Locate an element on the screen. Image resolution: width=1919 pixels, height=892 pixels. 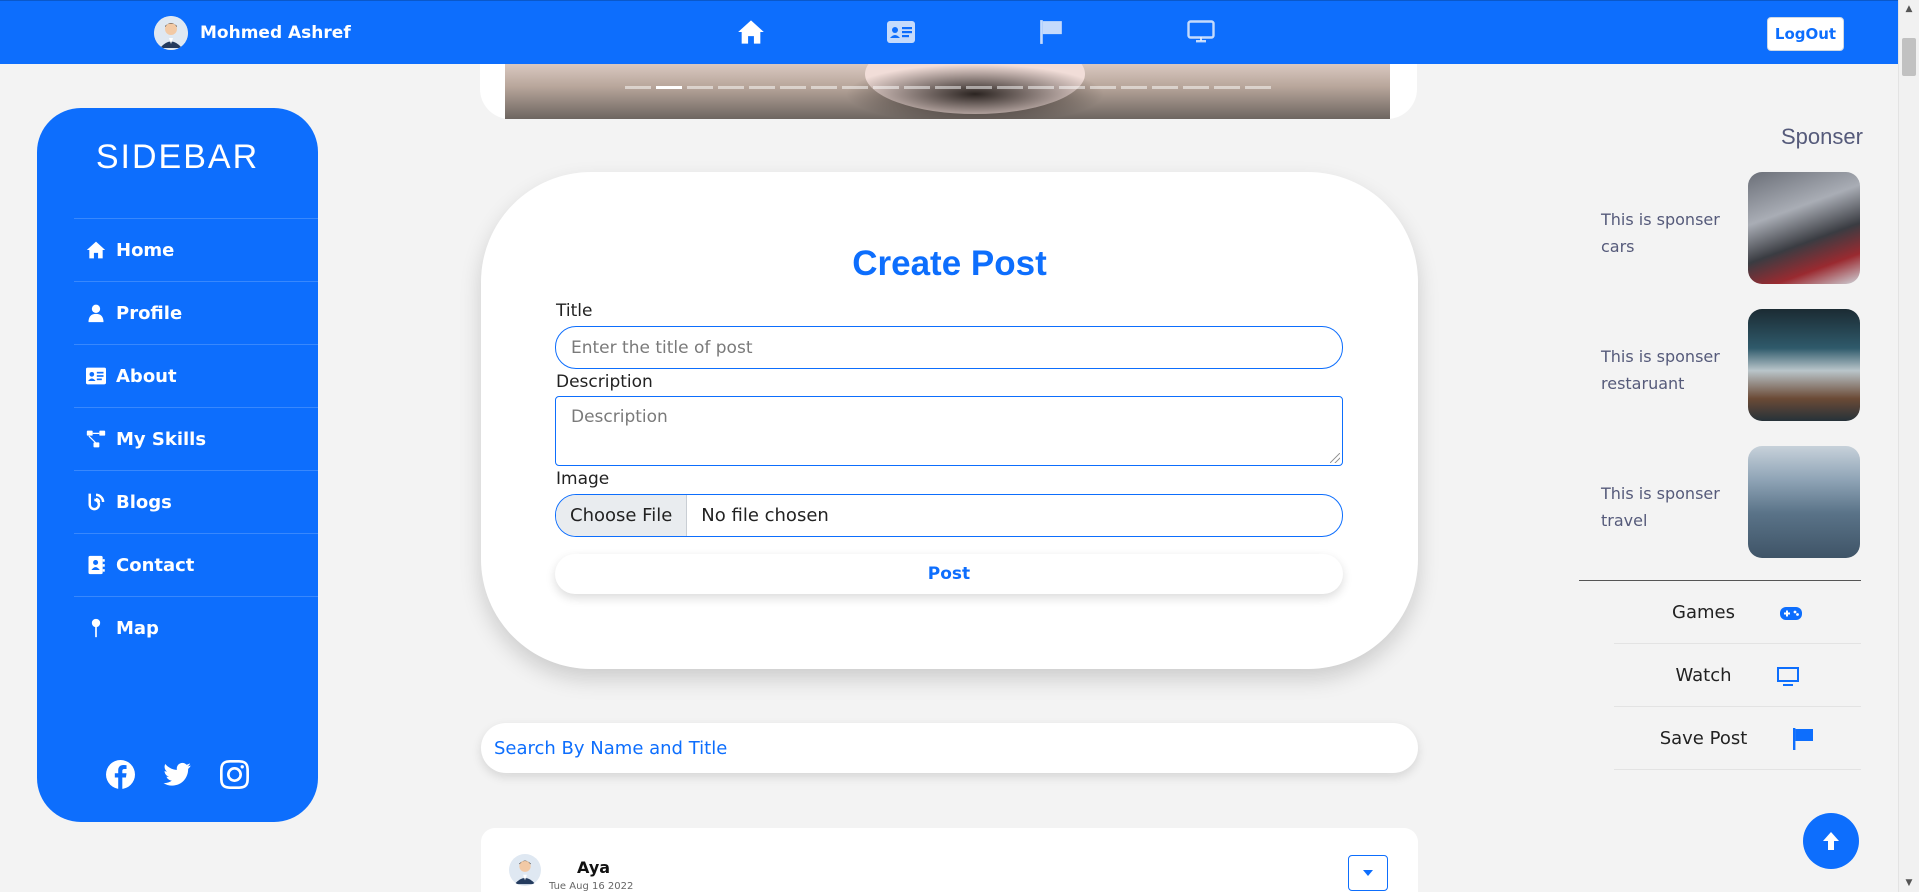
no-file-chosen-text: No file chosen is located at coordinates (765, 515).